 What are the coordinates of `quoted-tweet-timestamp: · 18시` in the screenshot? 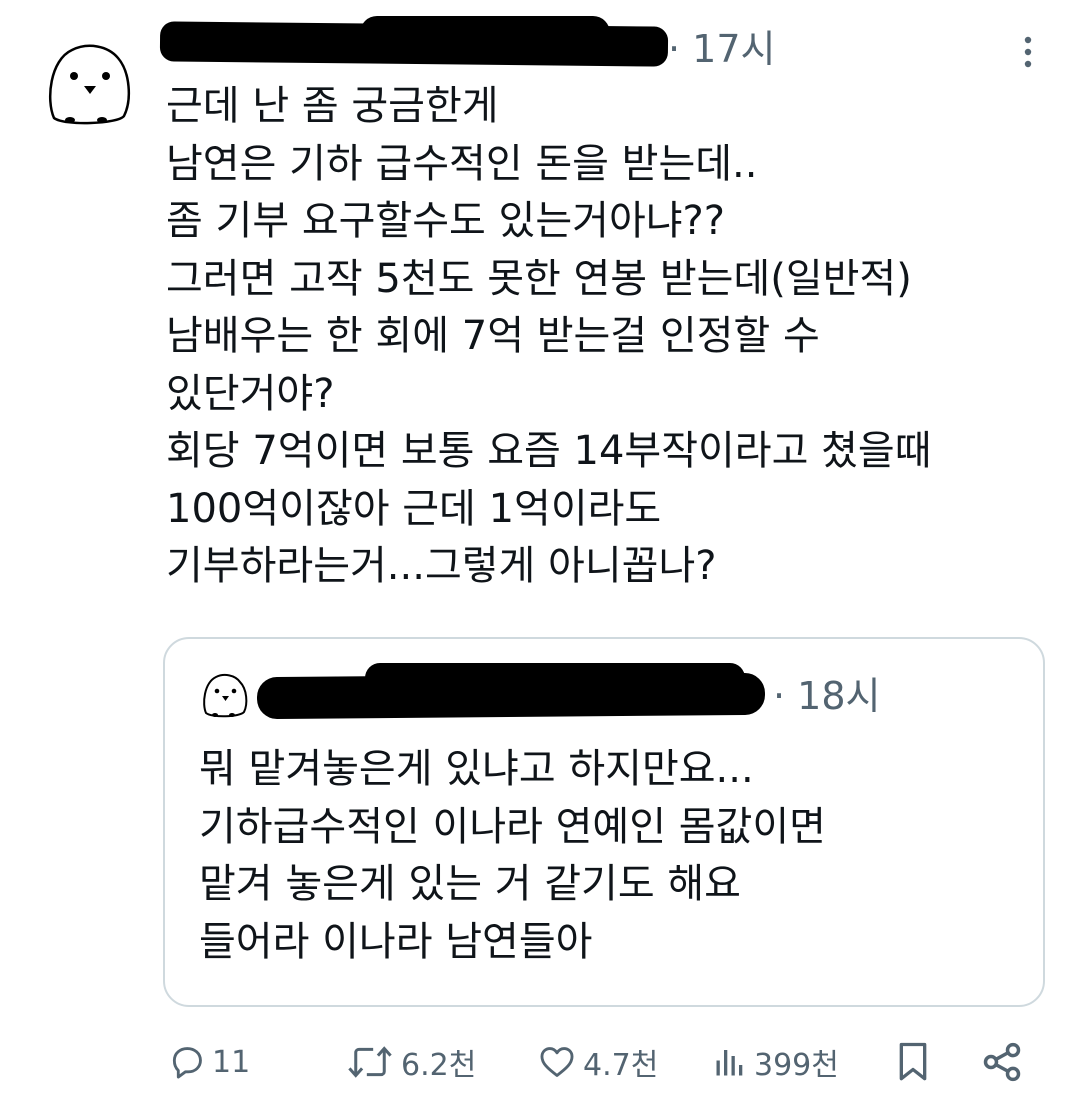 It's located at (826, 696).